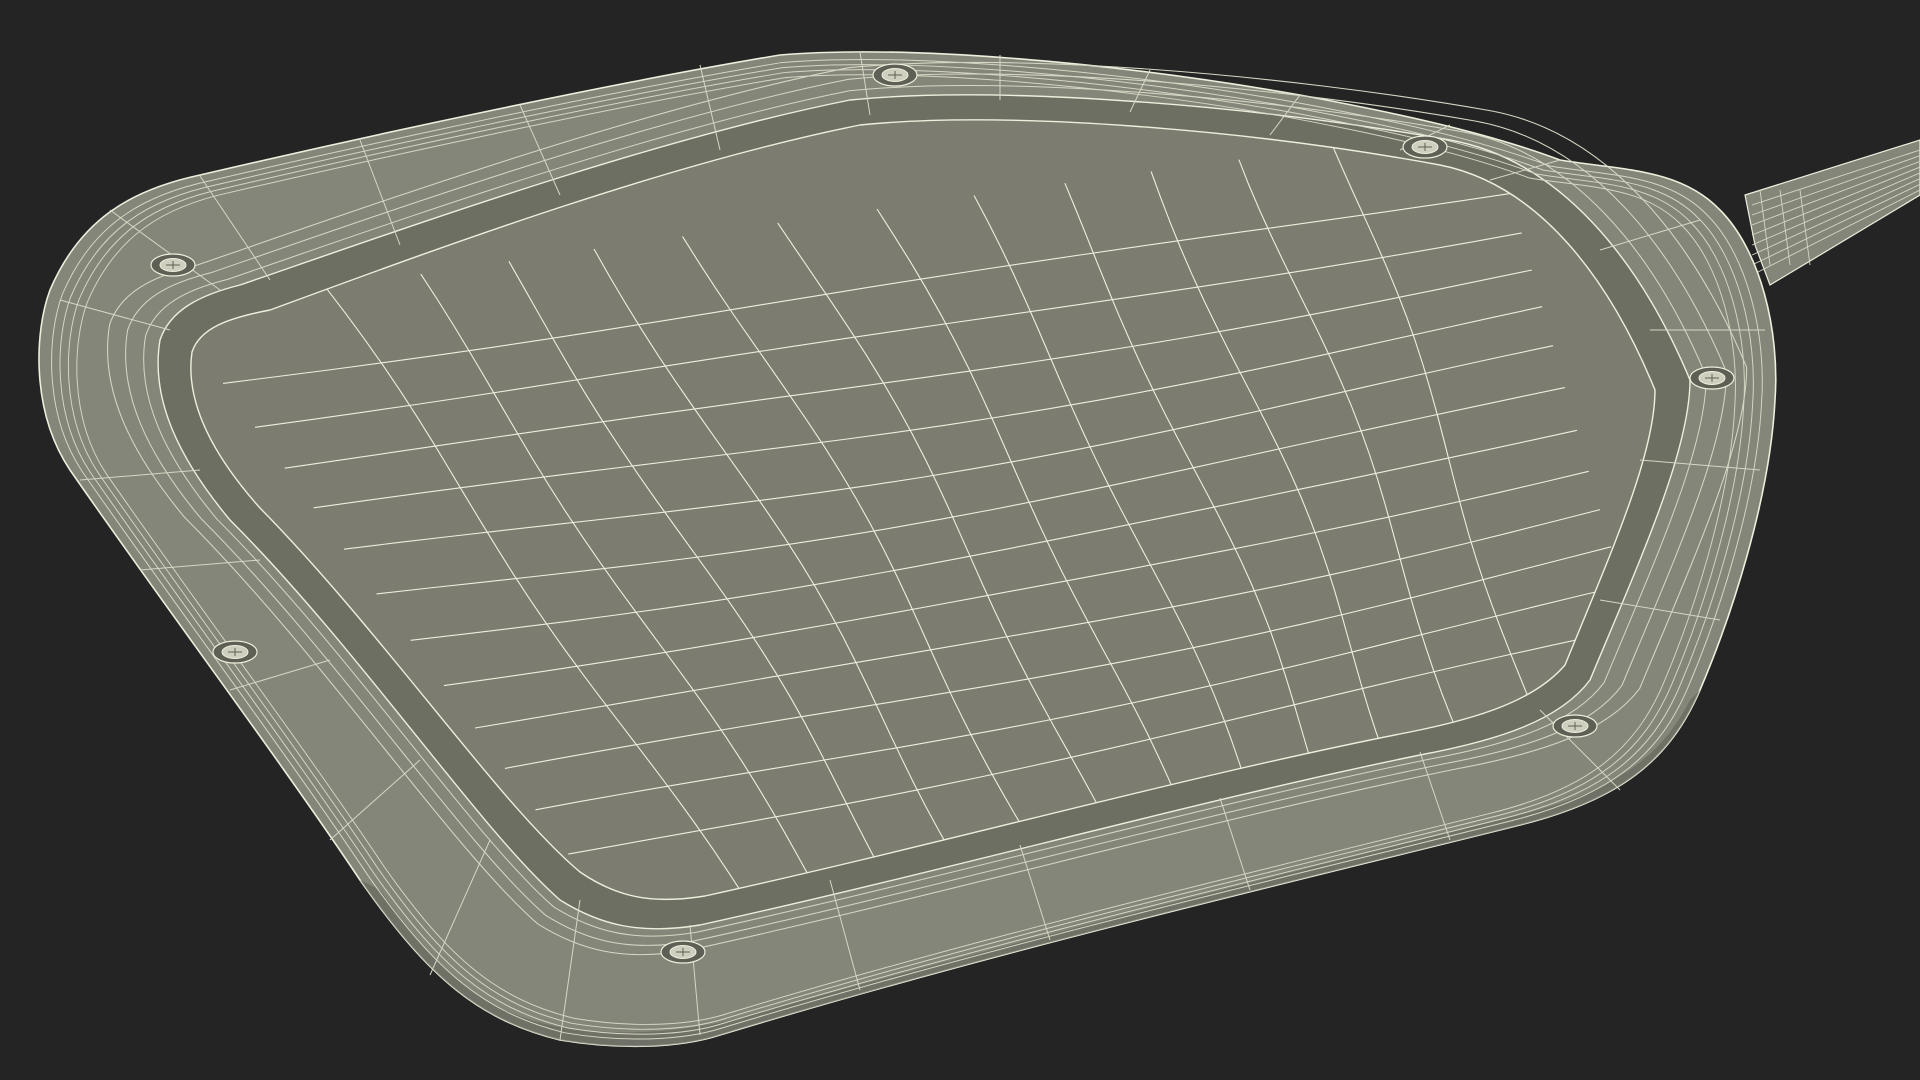 The width and height of the screenshot is (1920, 1080). Describe the element at coordinates (1712, 378) in the screenshot. I see `screw-right-handle` at that location.